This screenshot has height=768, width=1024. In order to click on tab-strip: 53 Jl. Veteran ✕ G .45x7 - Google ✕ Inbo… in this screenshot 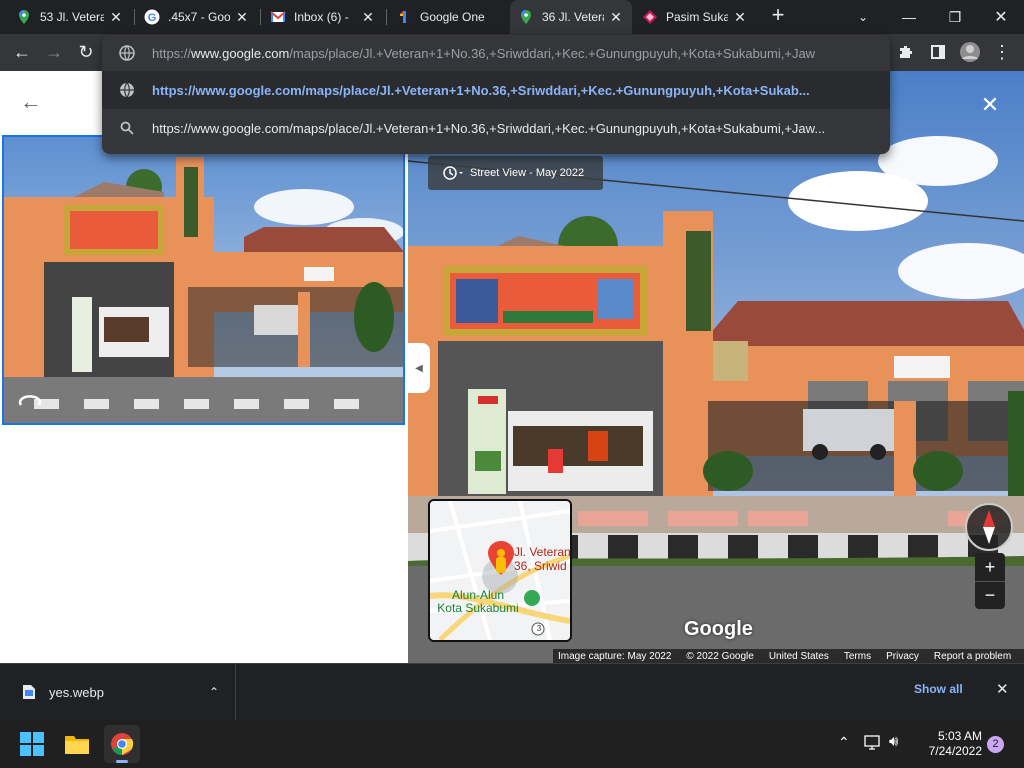, I will do `click(512, 17)`.